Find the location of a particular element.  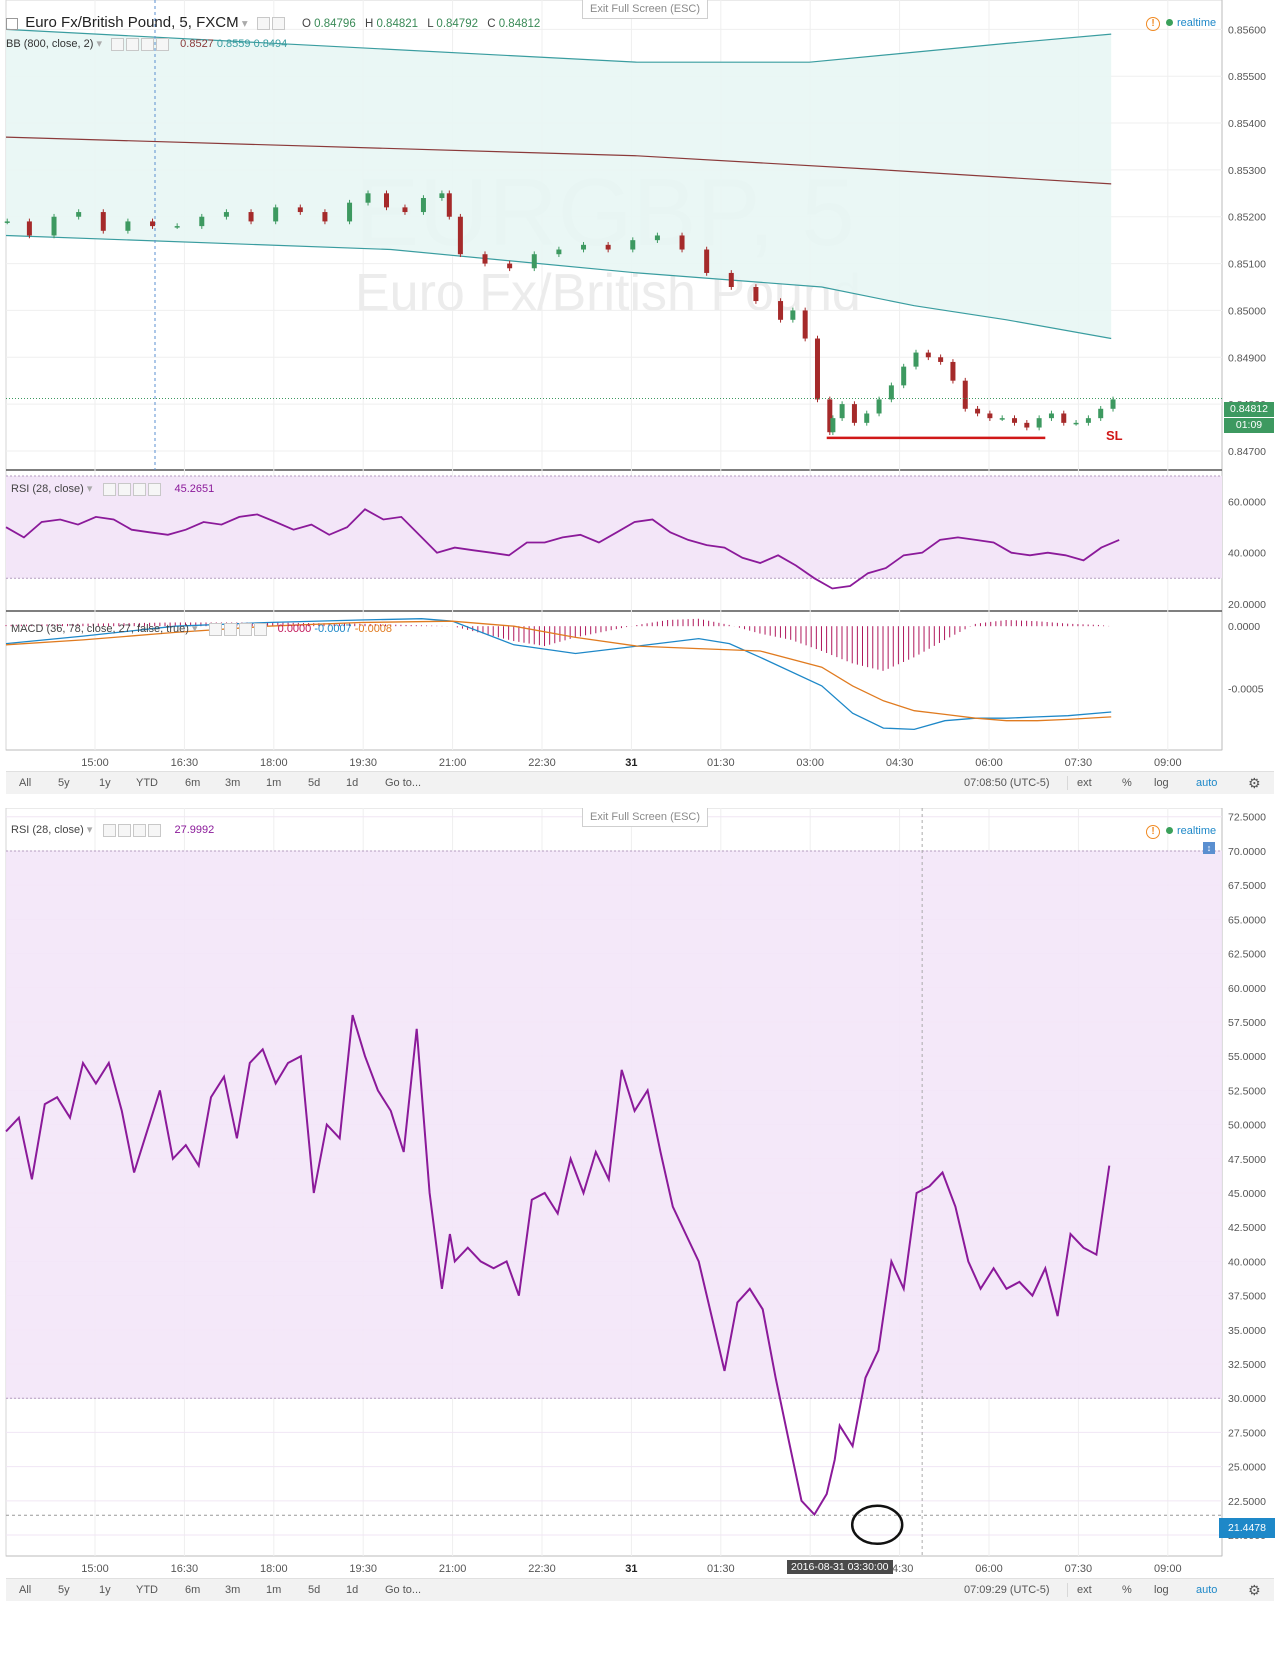

time-tick-label: 15:00 is located at coordinates (95, 763).